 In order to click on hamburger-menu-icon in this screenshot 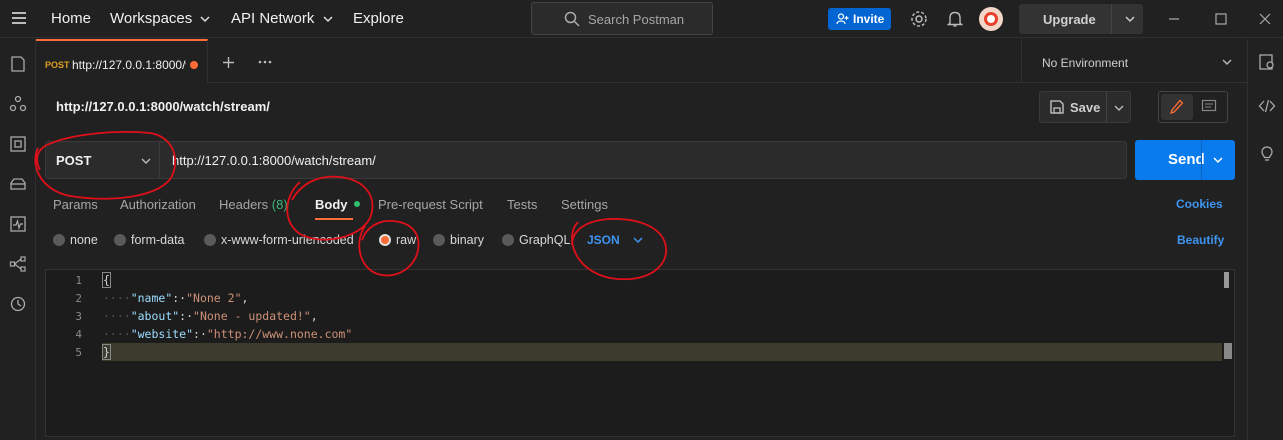, I will do `click(19, 18)`.